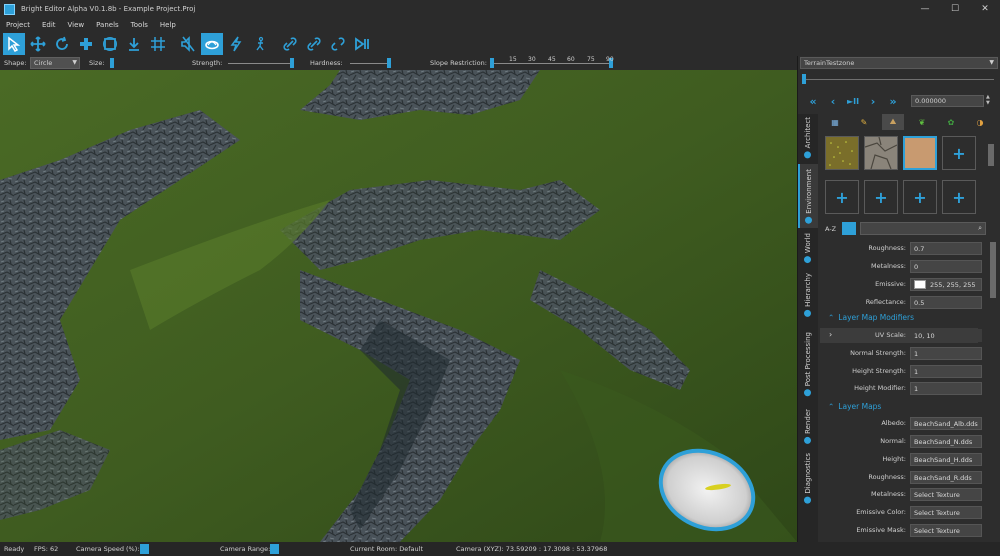  I want to click on category-torch-icon: ✎, so click(864, 122).